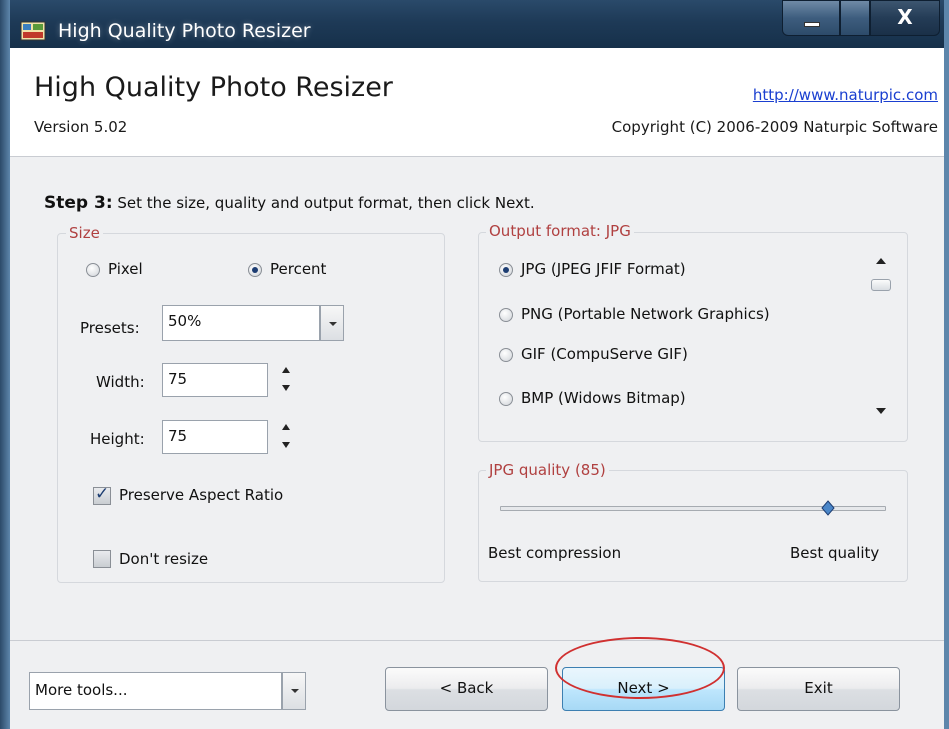  I want to click on preserve-aspect-checkbox: ✓, so click(102, 494).